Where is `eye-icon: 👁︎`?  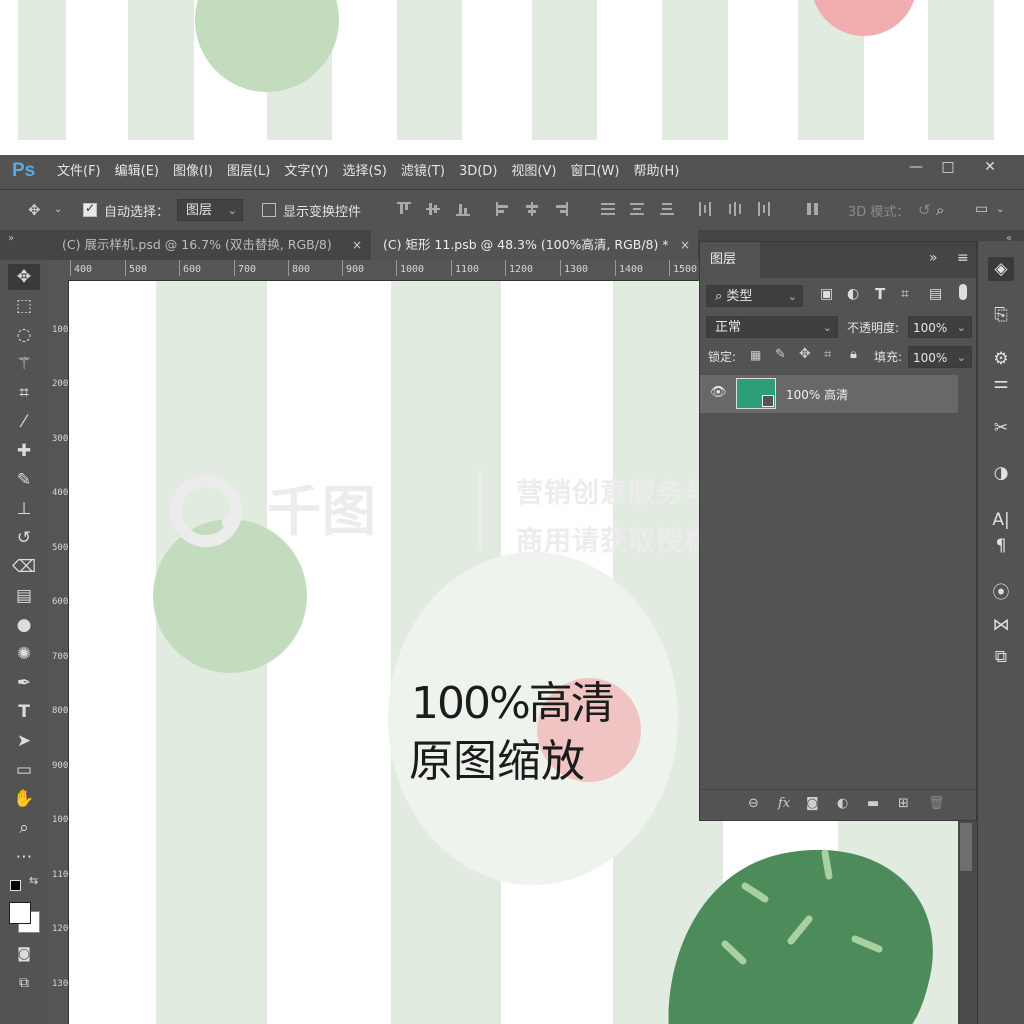
eye-icon: 👁︎ is located at coordinates (718, 392).